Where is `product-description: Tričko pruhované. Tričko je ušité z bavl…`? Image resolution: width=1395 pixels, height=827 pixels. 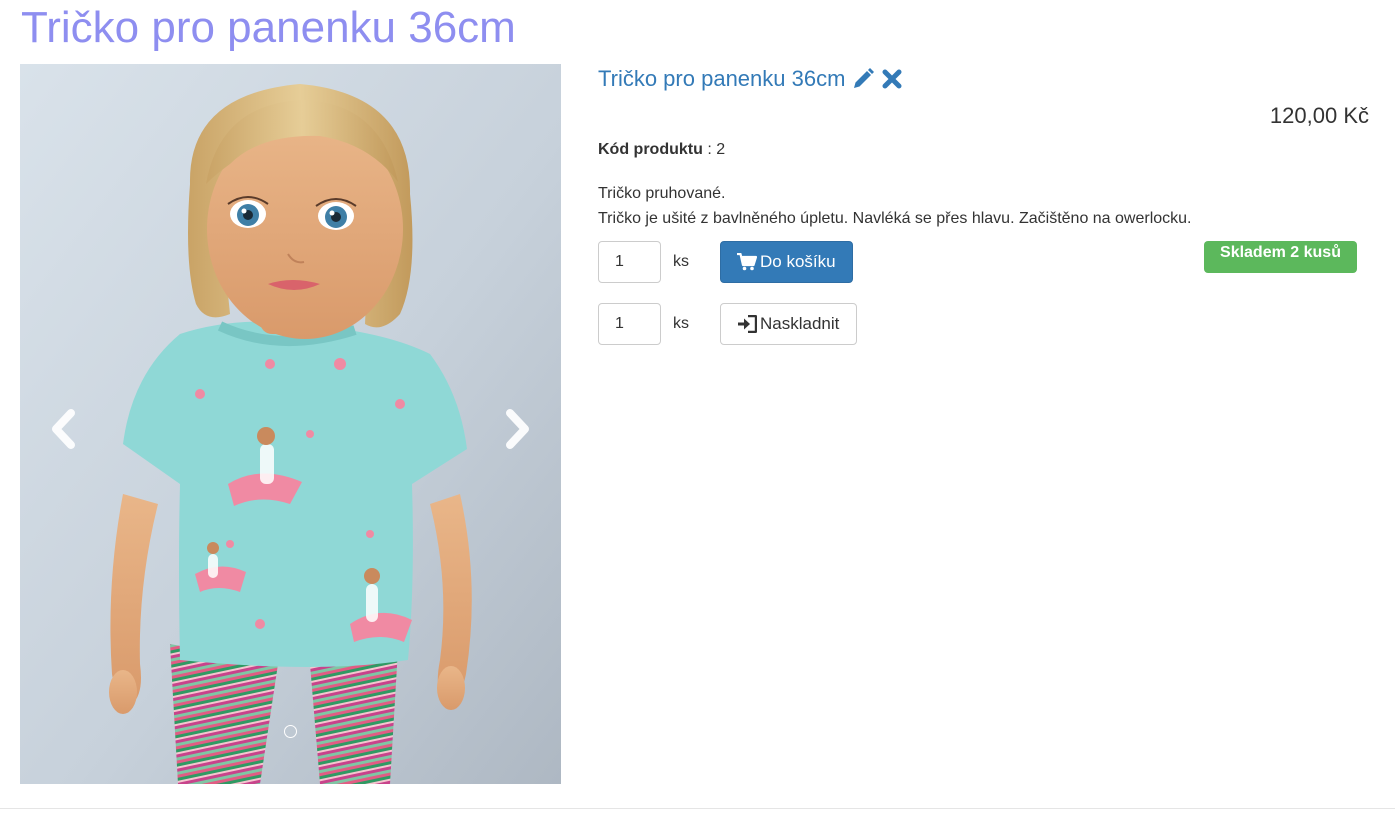 product-description: Tričko pruhované. Tričko je ušité z bavl… is located at coordinates (895, 206).